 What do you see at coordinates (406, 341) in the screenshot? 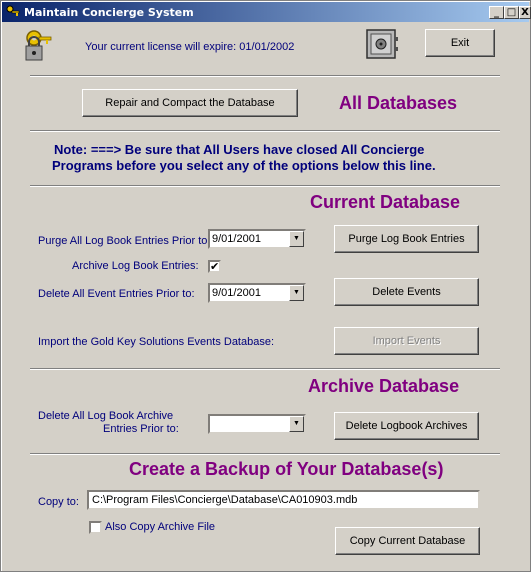
I see `import-events-button: Import Events` at bounding box center [406, 341].